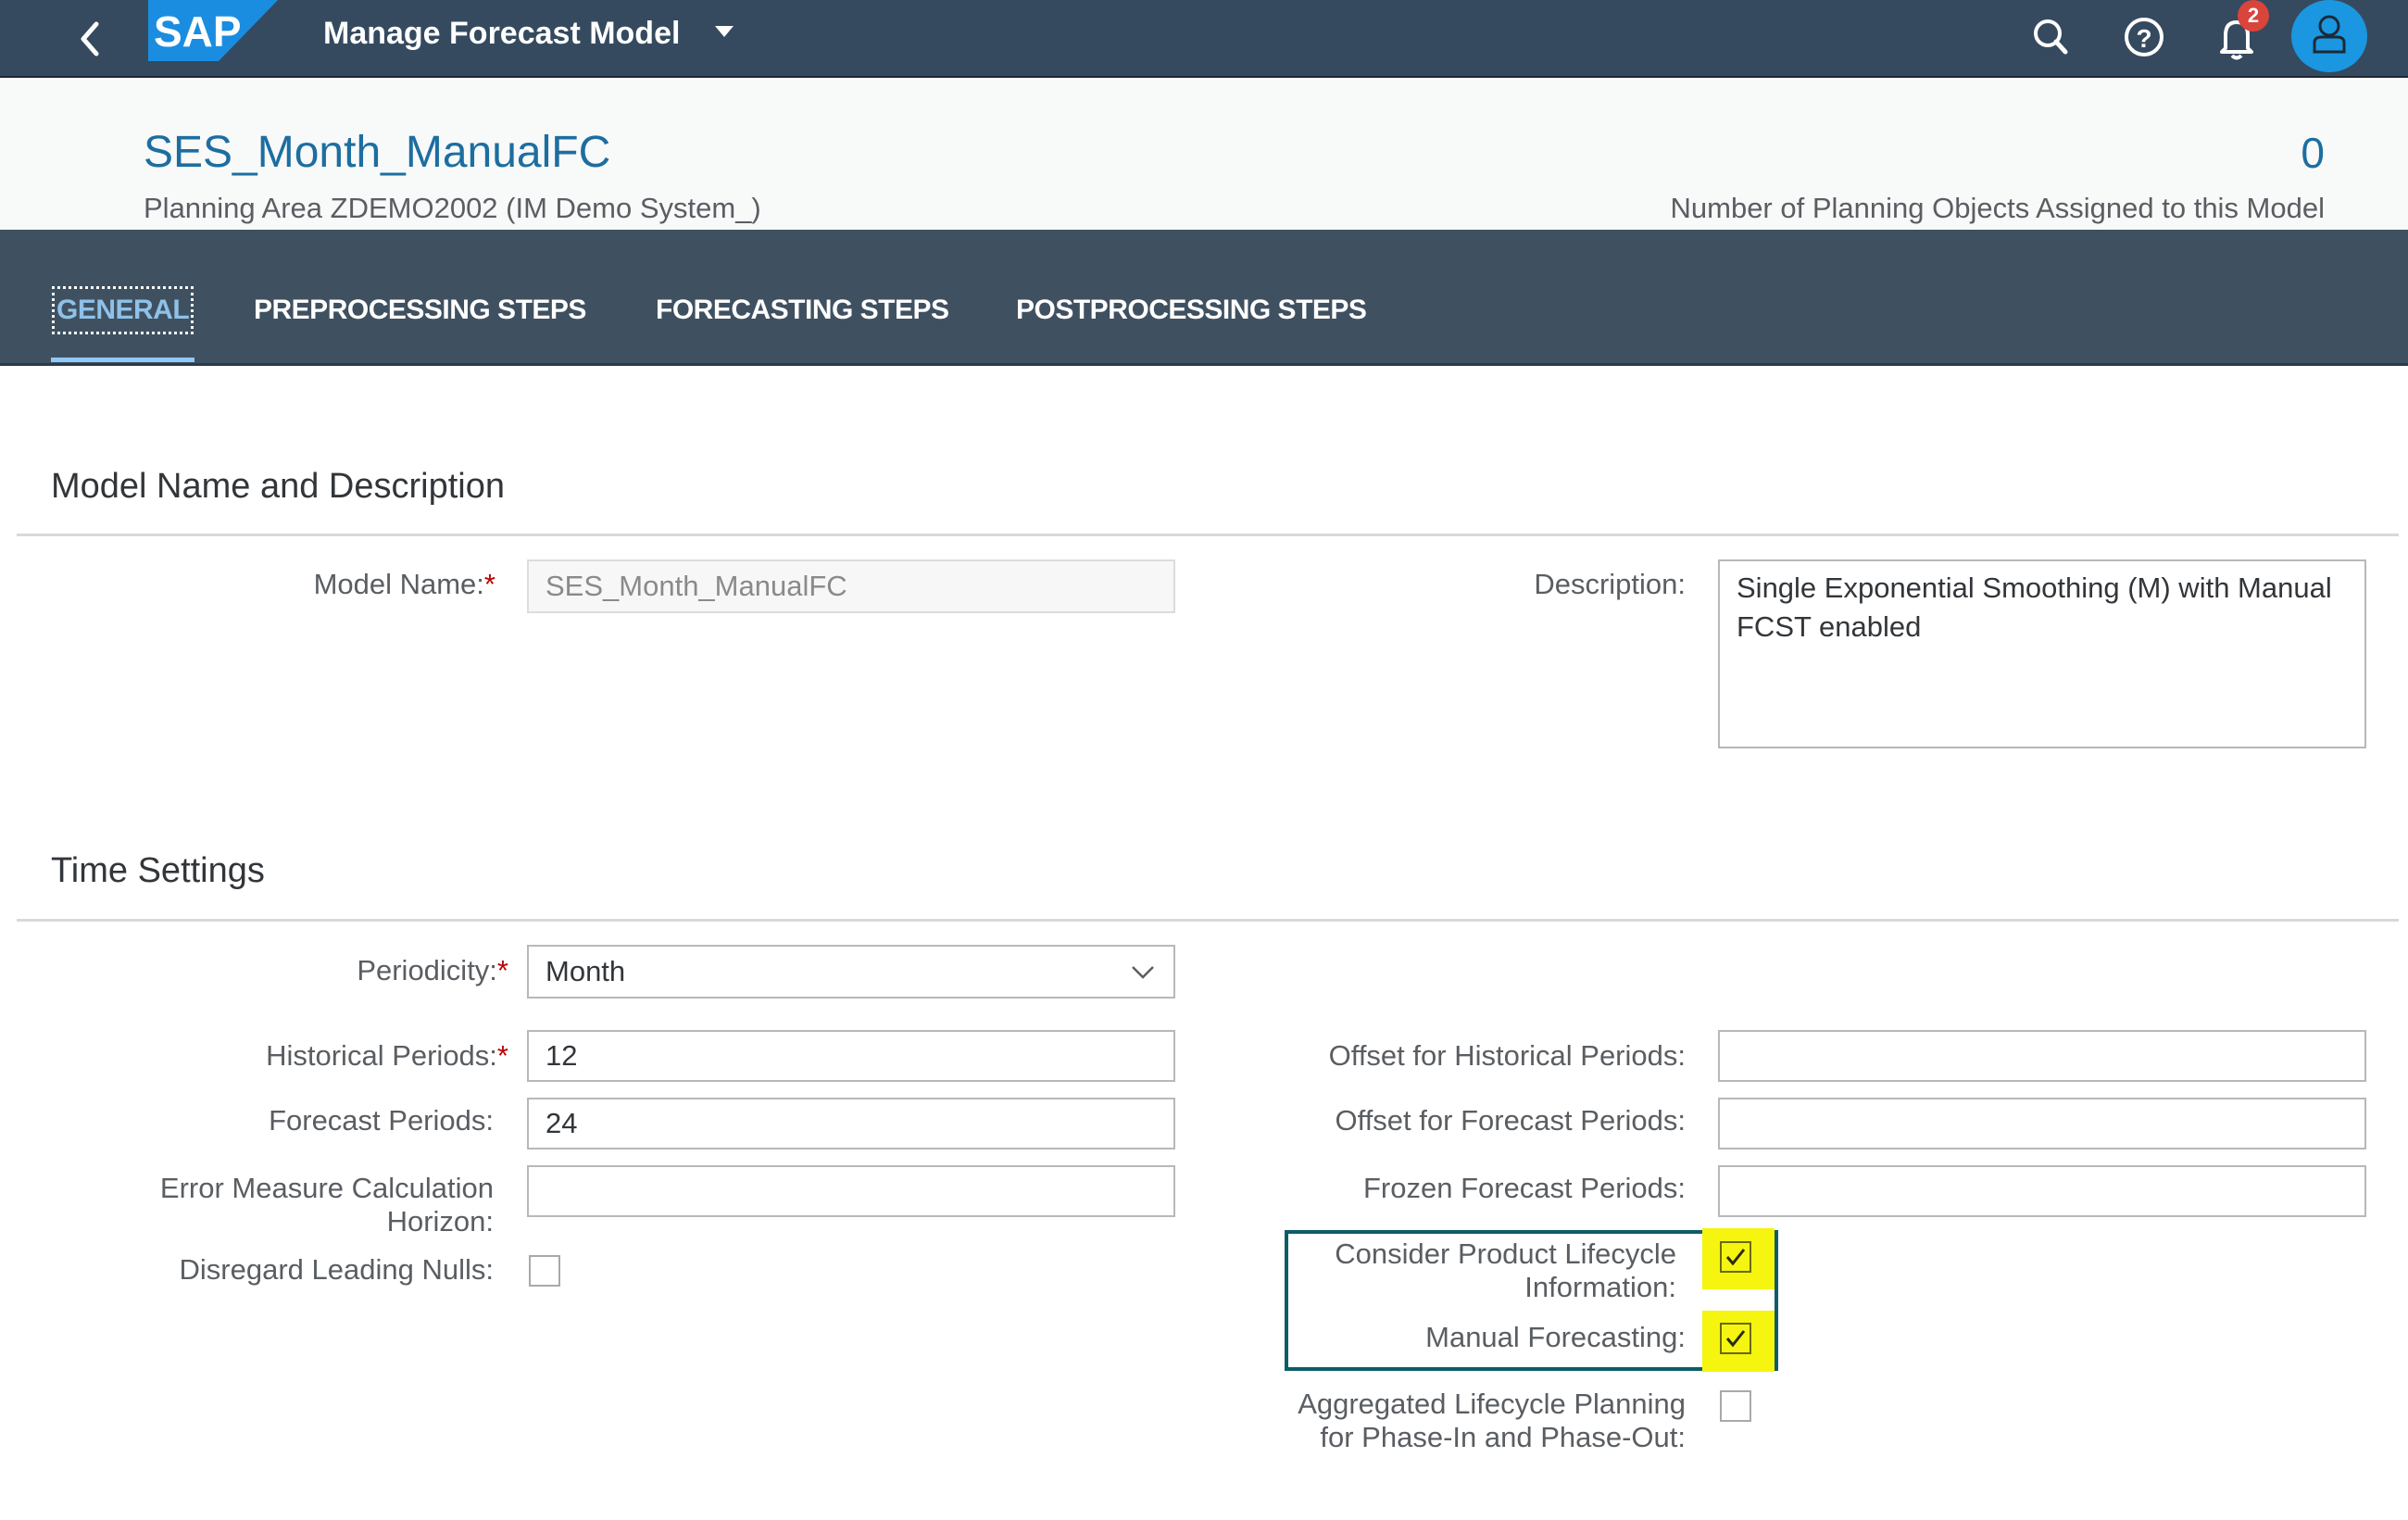 This screenshot has height=1520, width=2408. I want to click on forecast-periods-label: Forecast Periods:, so click(381, 1120).